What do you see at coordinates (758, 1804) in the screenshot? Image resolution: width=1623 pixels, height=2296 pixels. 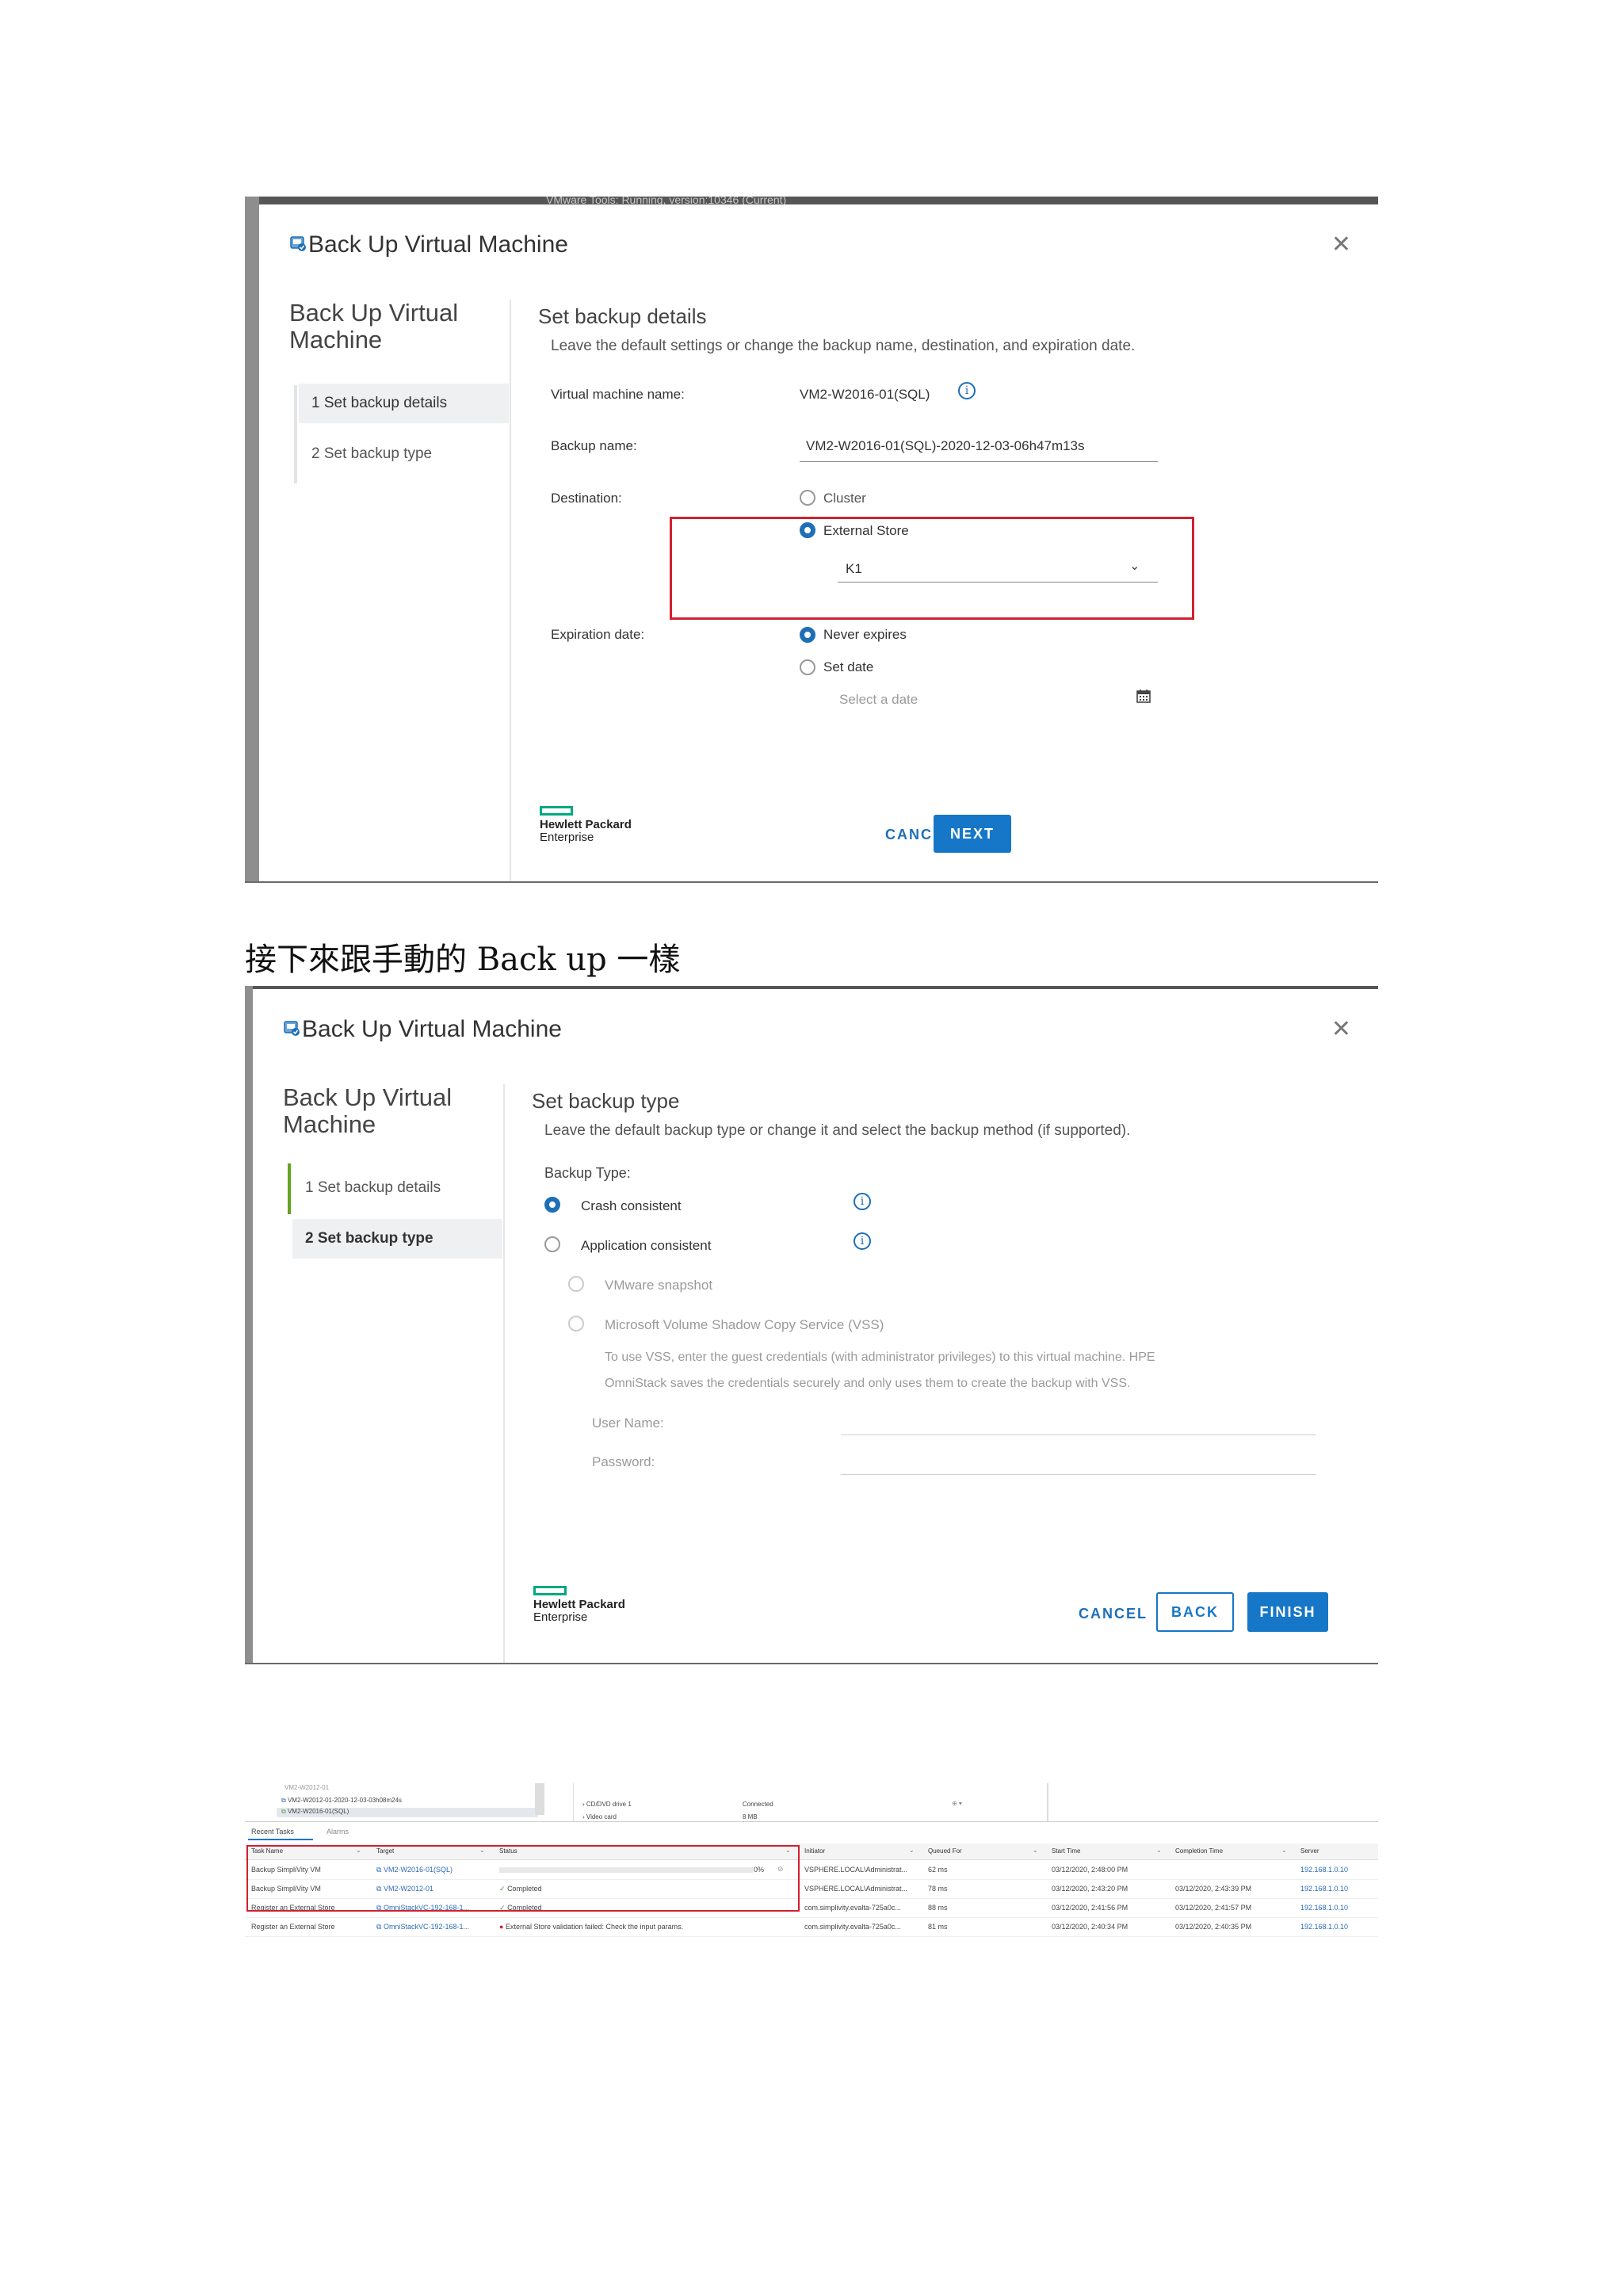 I see `hardware-row-value: Connected` at bounding box center [758, 1804].